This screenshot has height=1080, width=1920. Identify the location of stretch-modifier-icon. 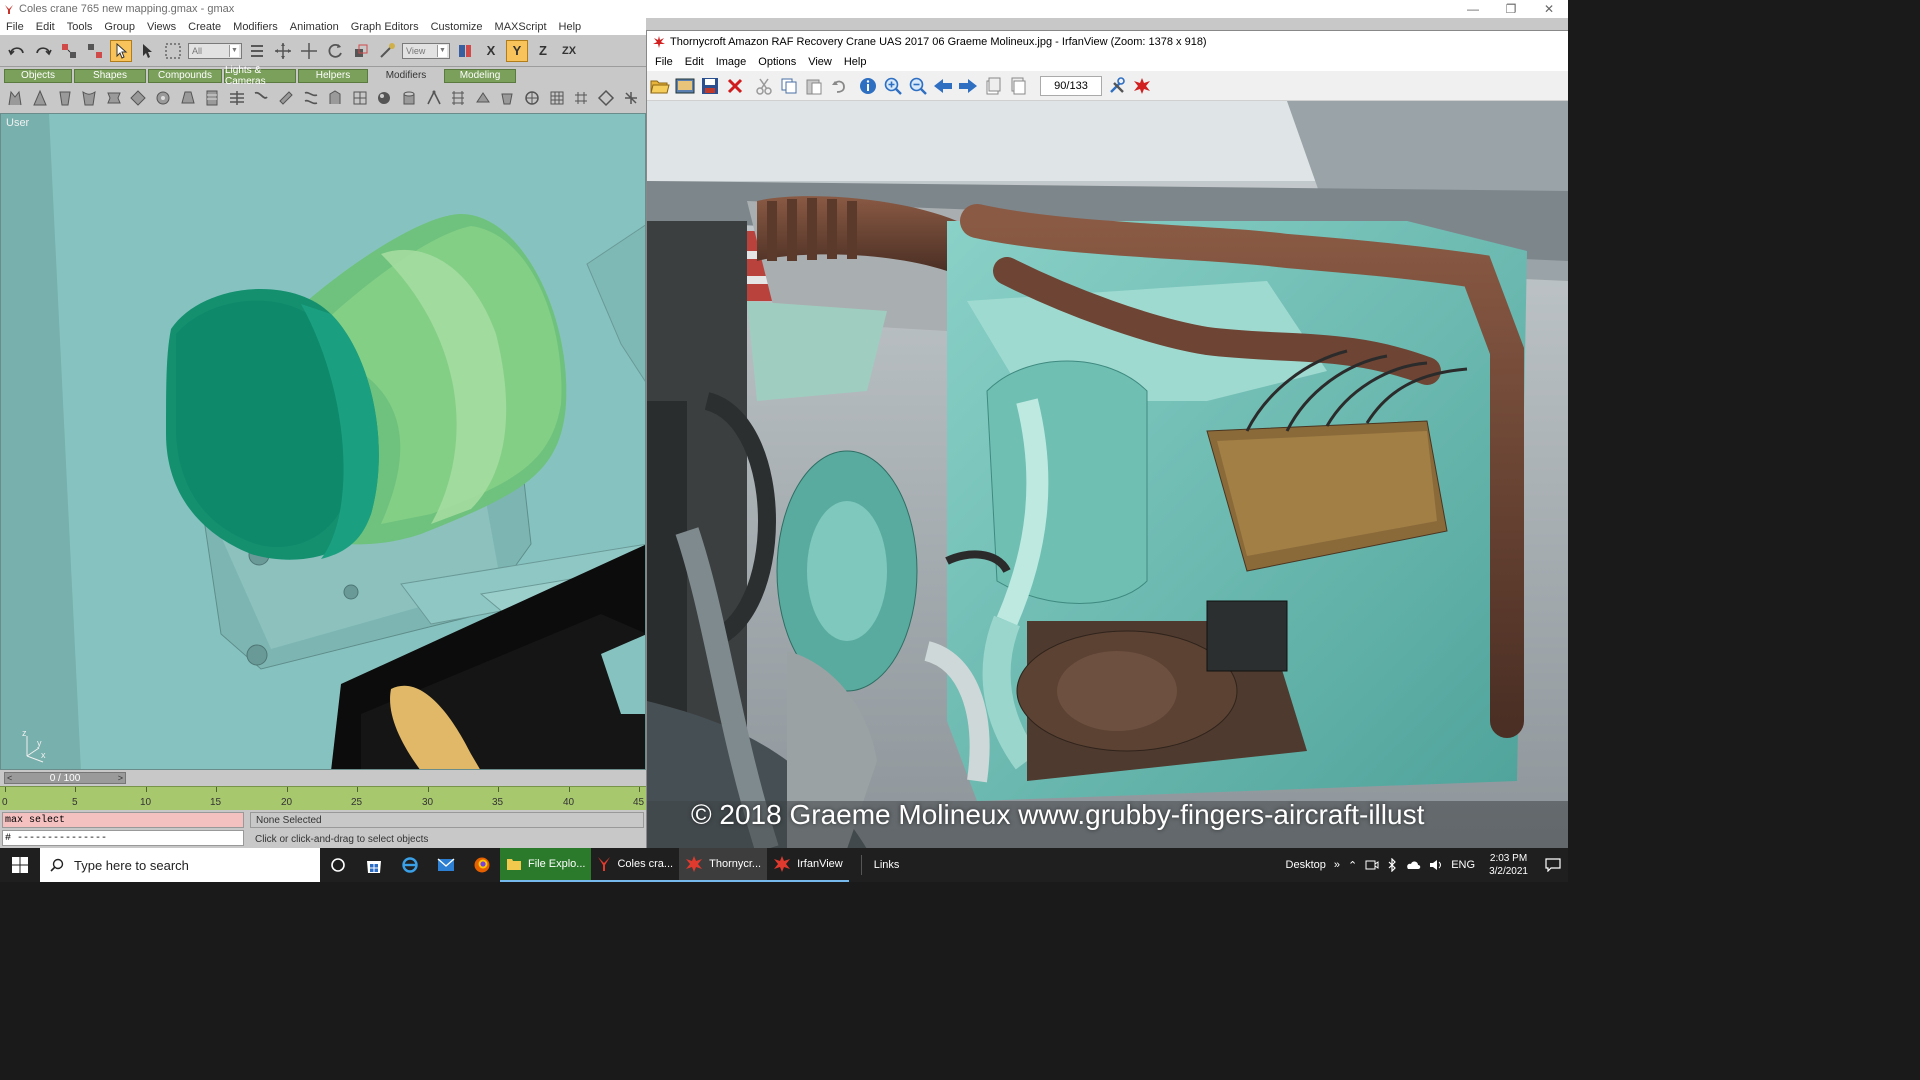
(113, 98).